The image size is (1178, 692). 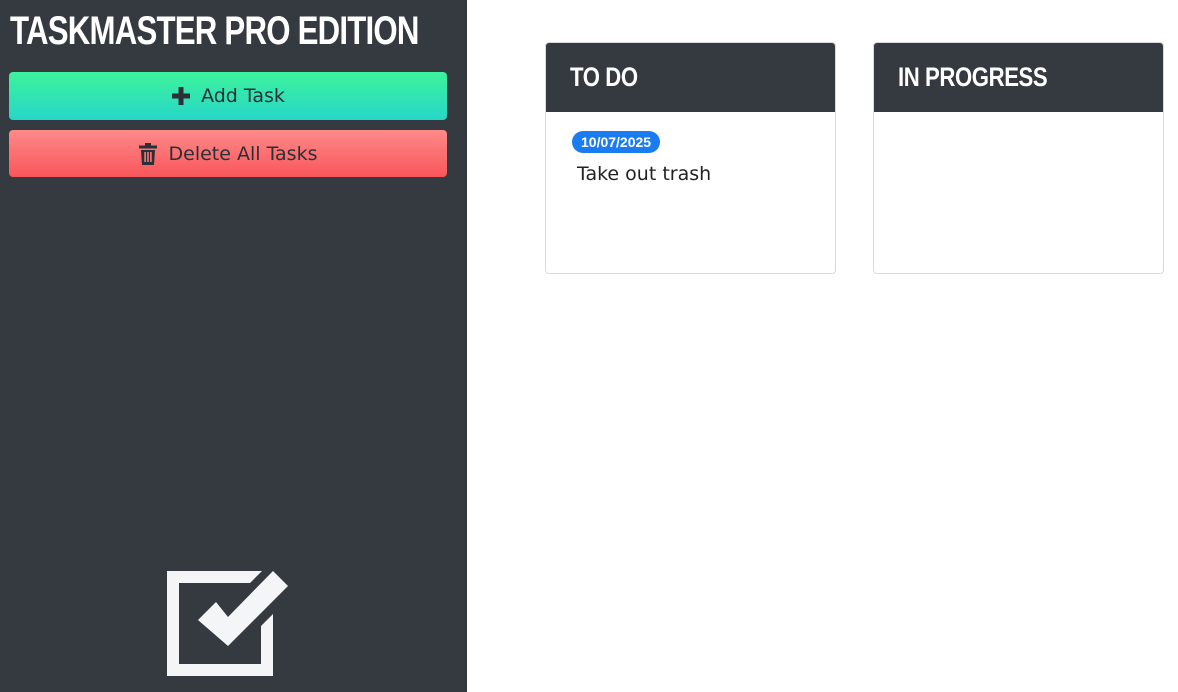 I want to click on add-task-label: Add Task, so click(x=243, y=96).